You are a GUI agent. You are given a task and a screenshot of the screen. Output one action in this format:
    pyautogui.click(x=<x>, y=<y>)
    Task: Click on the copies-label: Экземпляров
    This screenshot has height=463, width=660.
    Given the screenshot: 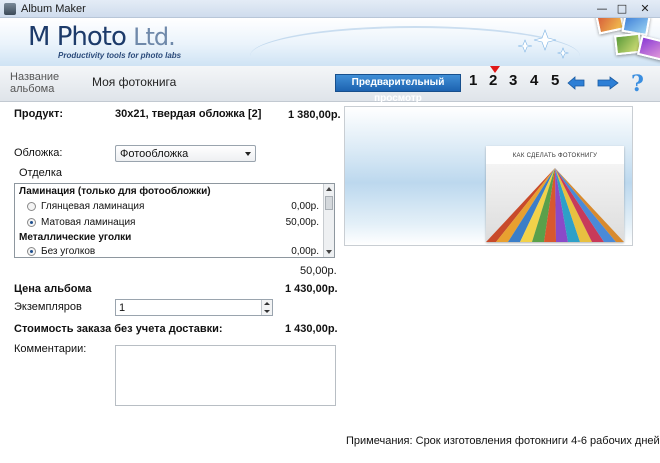 What is the action you would take?
    pyautogui.click(x=48, y=307)
    